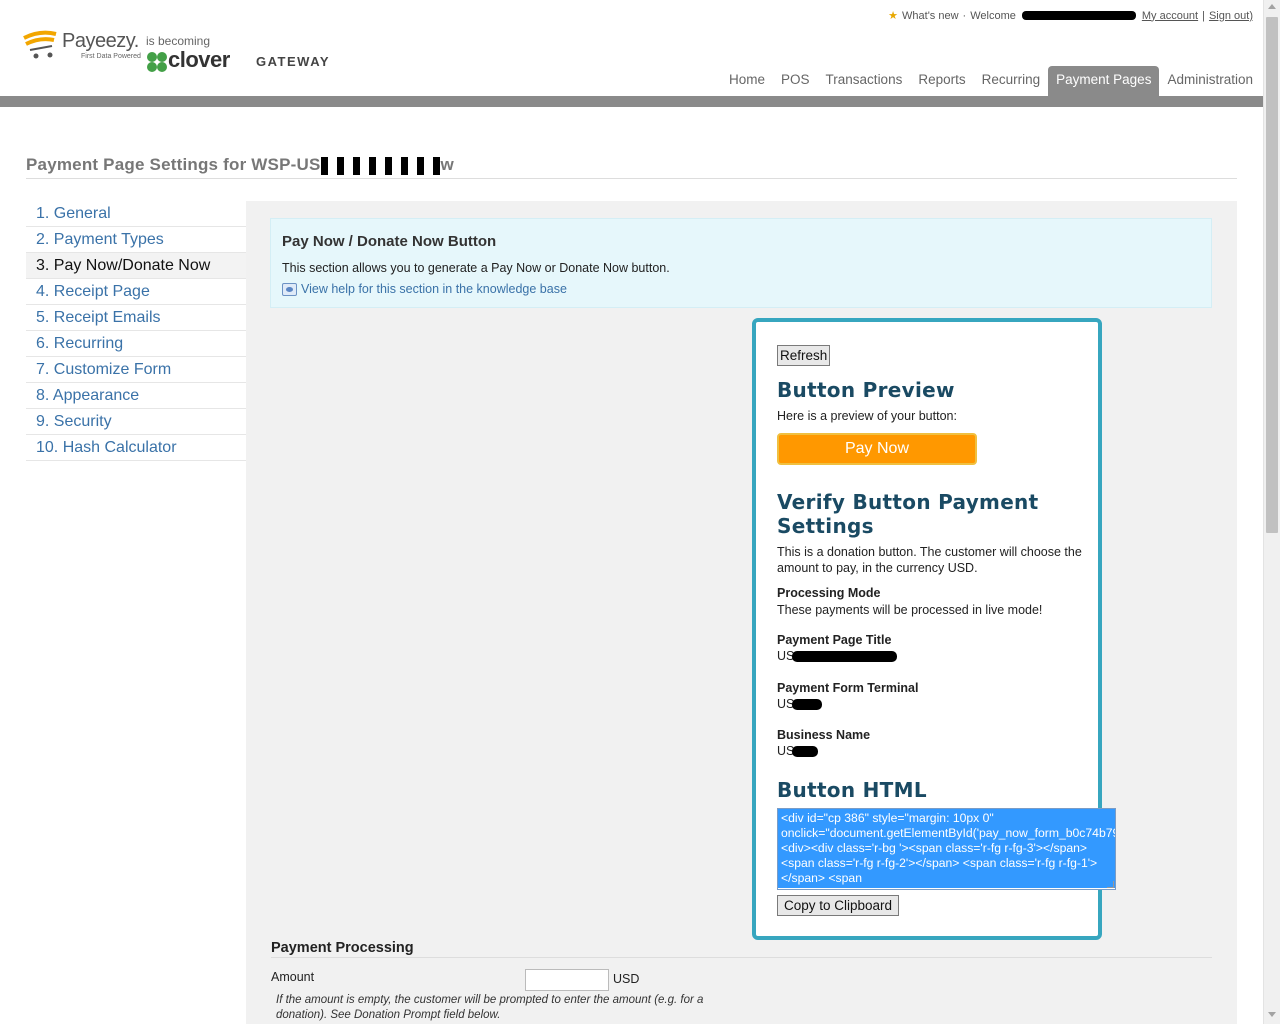 This screenshot has height=1024, width=1280. I want to click on sidebar-item-hash-calculator: 10. Hash Calculator, so click(136, 448).